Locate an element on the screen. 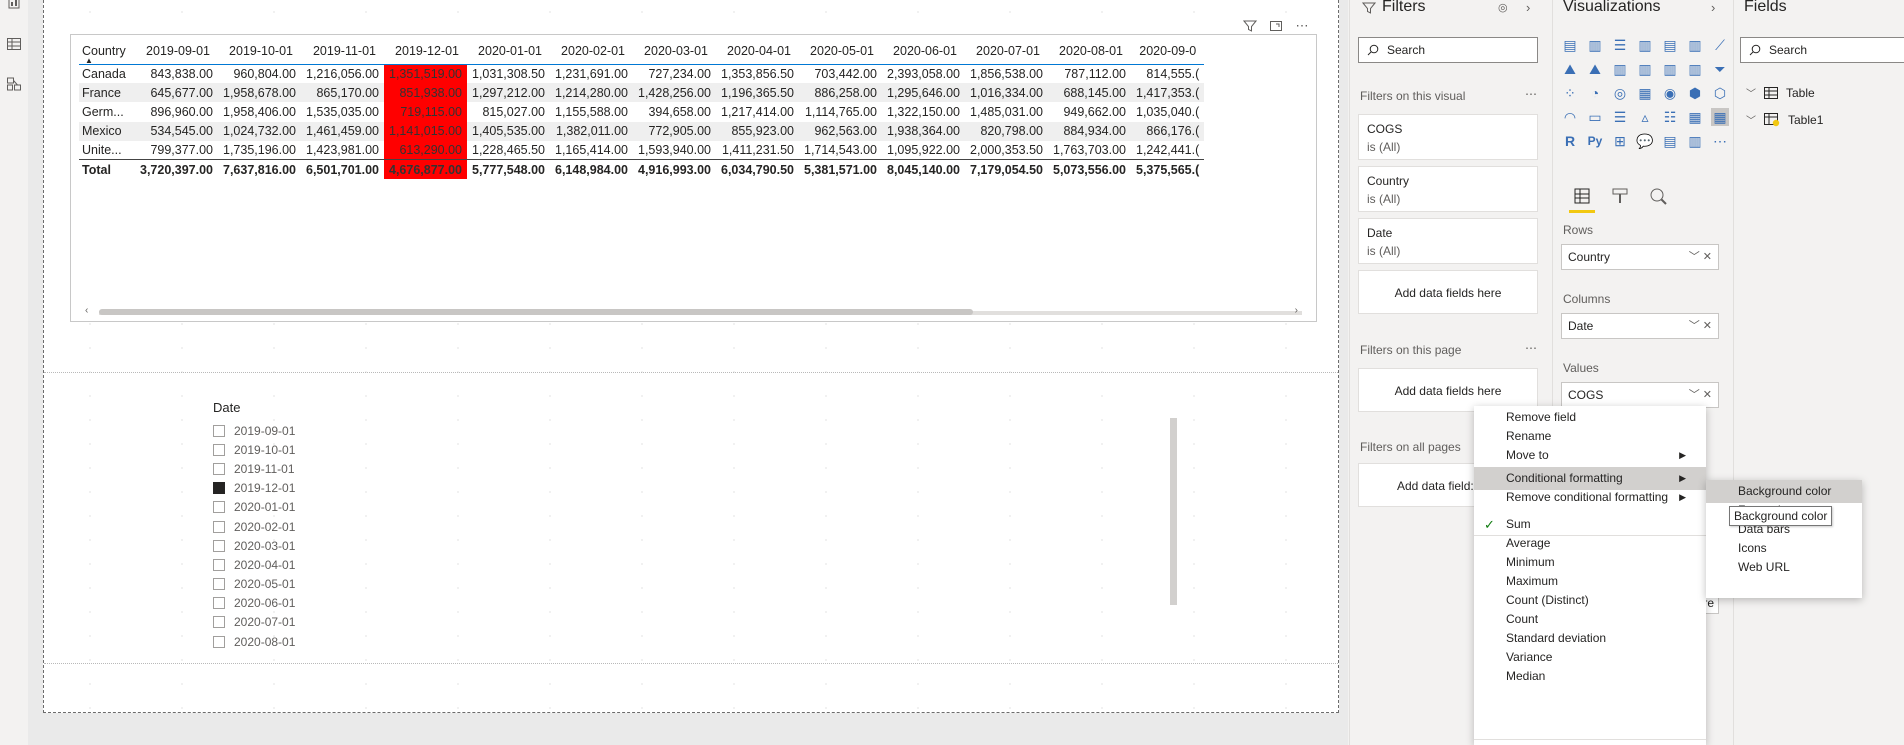  table-cell: 534,545.00 is located at coordinates (176, 131).